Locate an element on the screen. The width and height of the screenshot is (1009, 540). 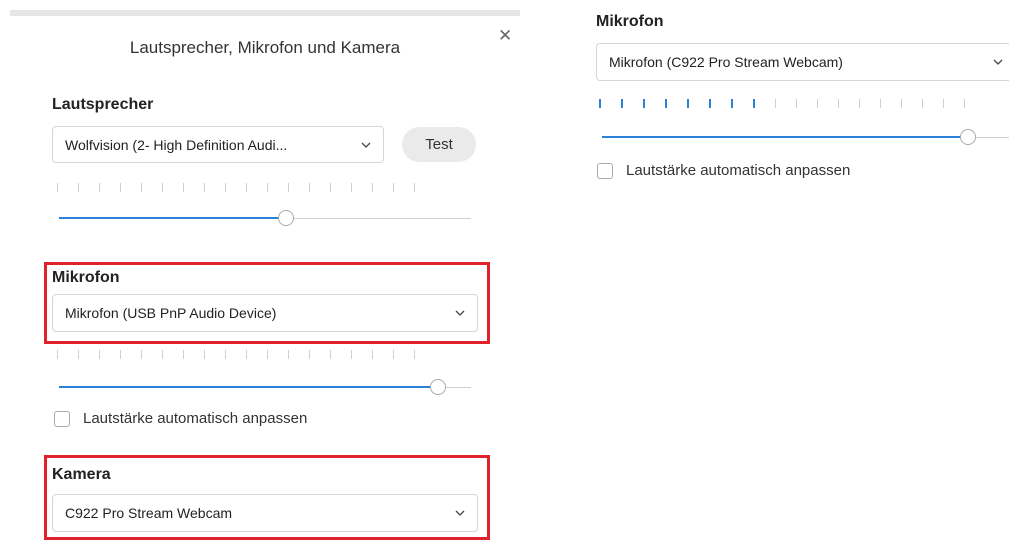
zoomed-auto-adjust-checkbox-row: Lautstärke automatisch anpassen is located at coordinates (723, 170).